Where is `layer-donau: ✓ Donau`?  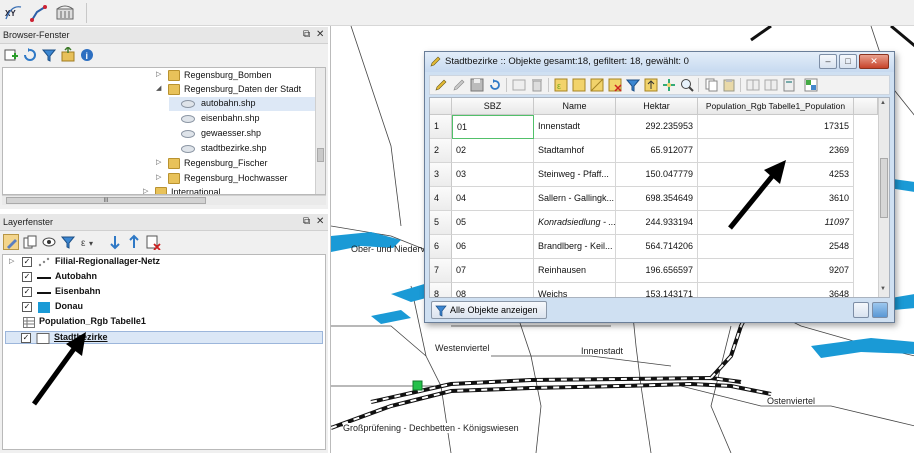
layer-donau: ✓ Donau is located at coordinates (164, 307).